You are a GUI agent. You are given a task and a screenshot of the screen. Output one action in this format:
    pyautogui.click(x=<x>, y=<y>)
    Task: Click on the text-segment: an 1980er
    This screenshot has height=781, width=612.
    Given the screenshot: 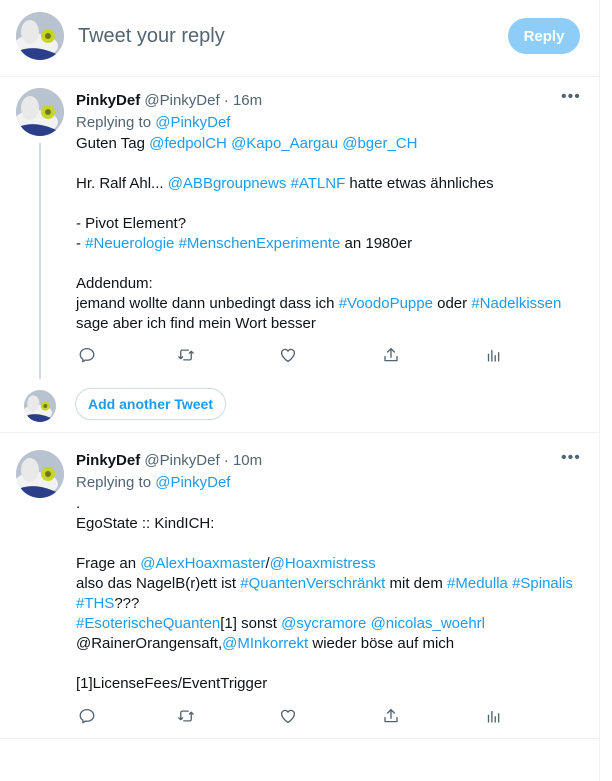 What is the action you would take?
    pyautogui.click(x=376, y=243)
    